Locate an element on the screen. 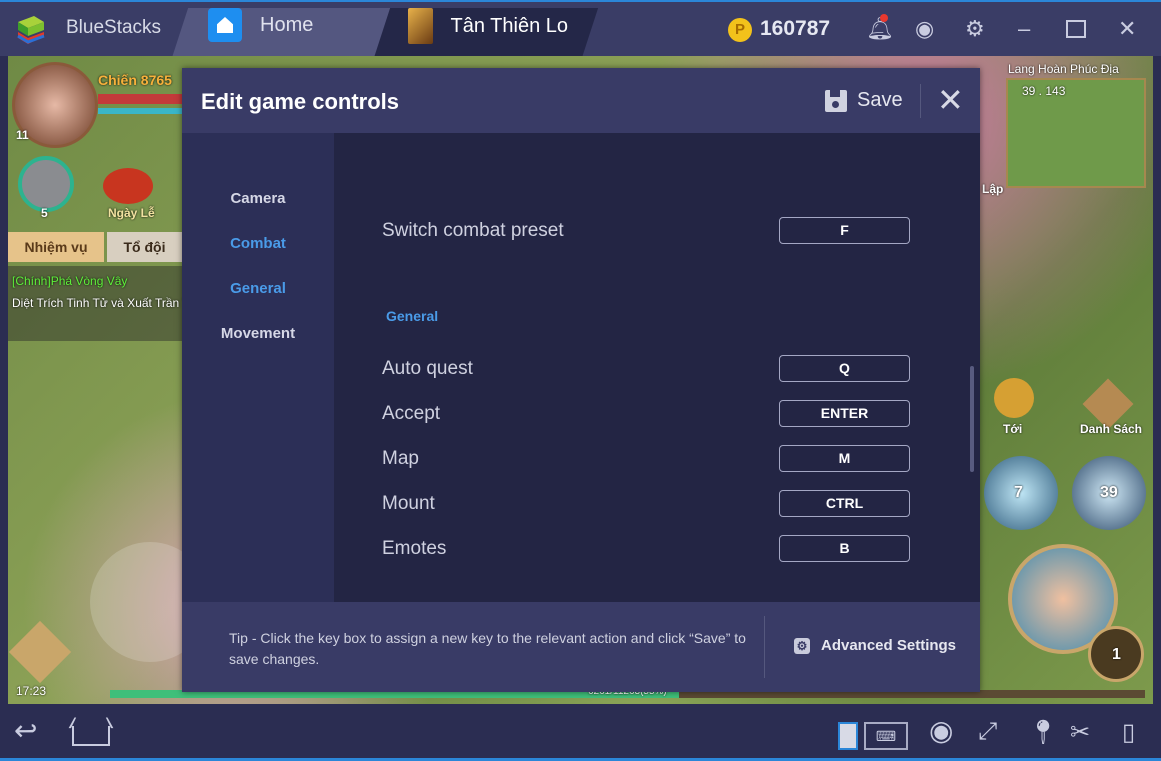 This screenshot has height=761, width=1161. footer-divider is located at coordinates (764, 647).